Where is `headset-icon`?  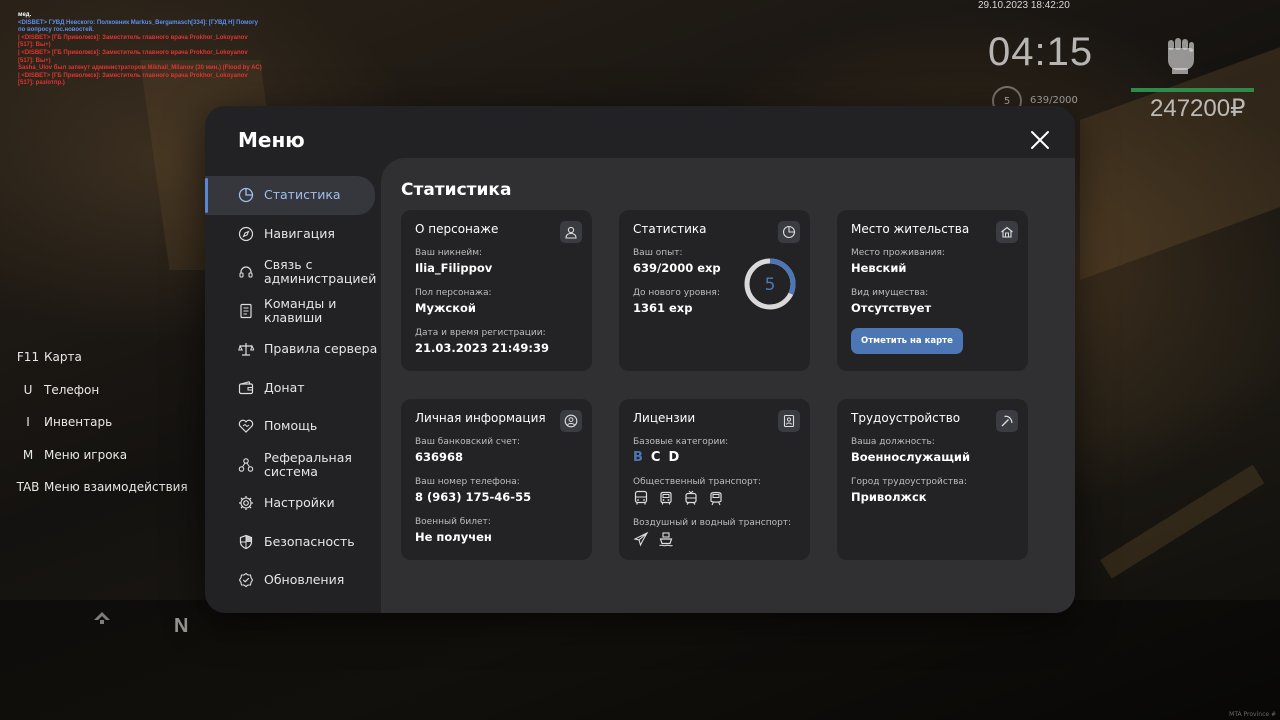
headset-icon is located at coordinates (246, 272).